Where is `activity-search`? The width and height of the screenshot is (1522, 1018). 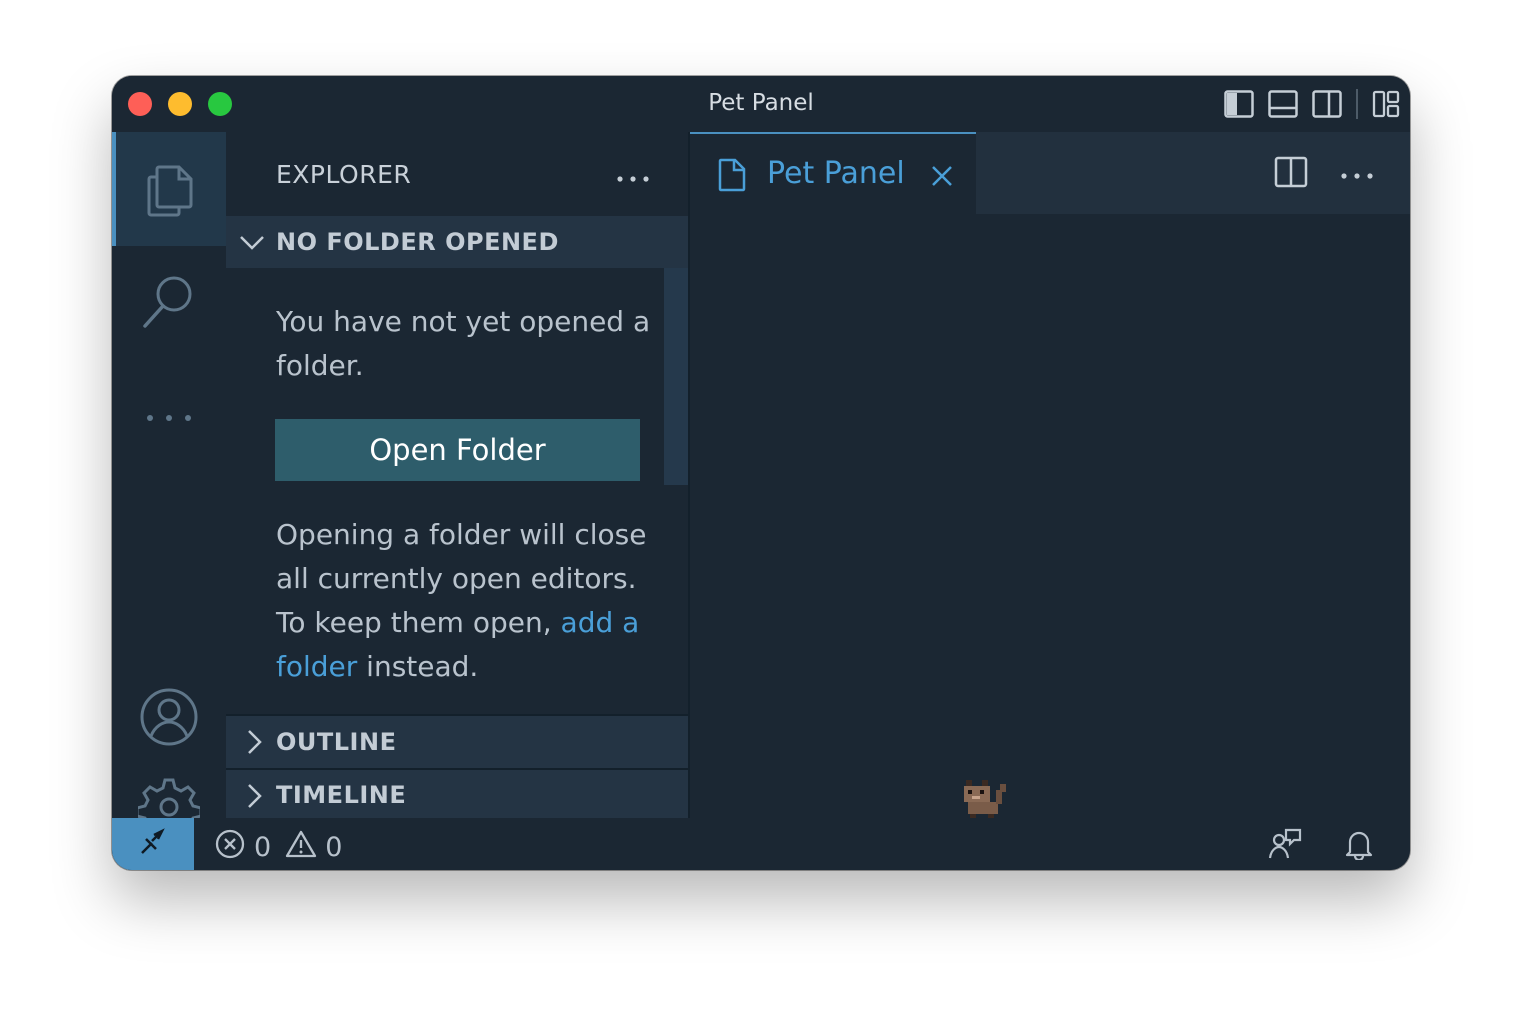
activity-search is located at coordinates (169, 303).